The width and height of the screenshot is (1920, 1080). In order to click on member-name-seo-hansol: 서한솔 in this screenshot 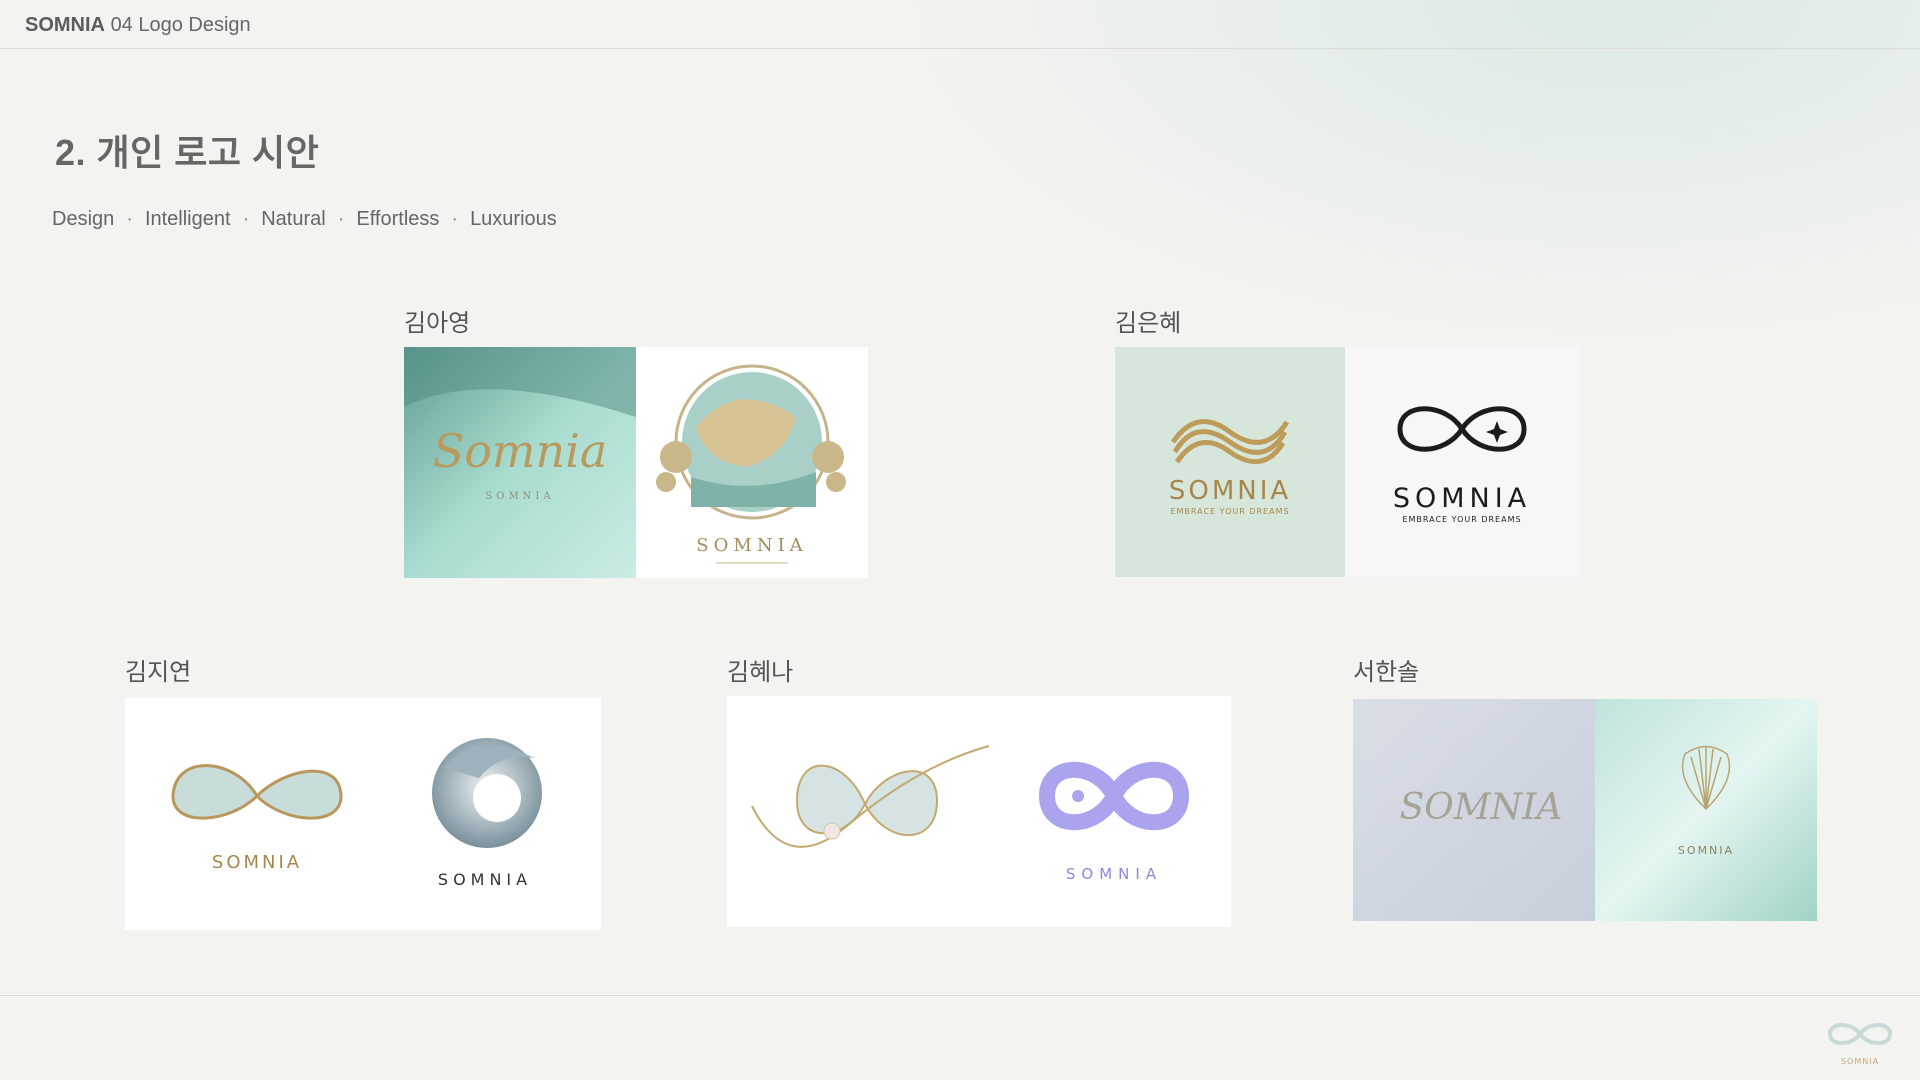, I will do `click(1386, 672)`.